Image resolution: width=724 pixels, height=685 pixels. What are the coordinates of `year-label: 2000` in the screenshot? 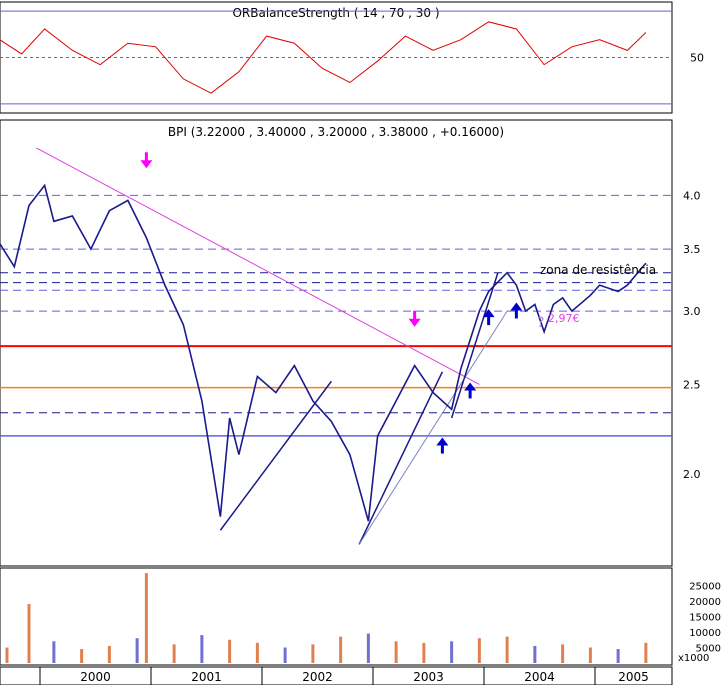 It's located at (95, 677).